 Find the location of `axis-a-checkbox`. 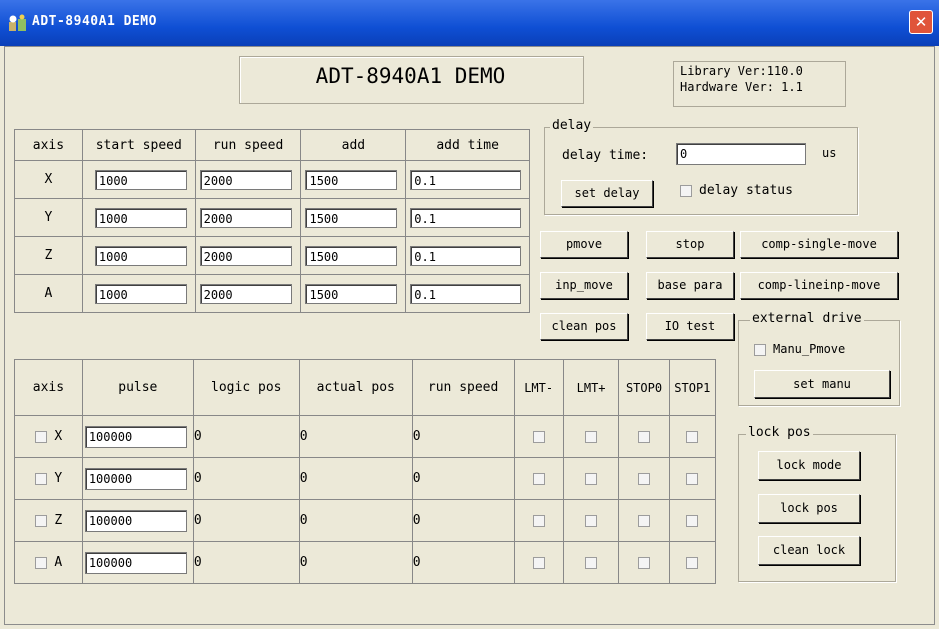

axis-a-checkbox is located at coordinates (40, 562).